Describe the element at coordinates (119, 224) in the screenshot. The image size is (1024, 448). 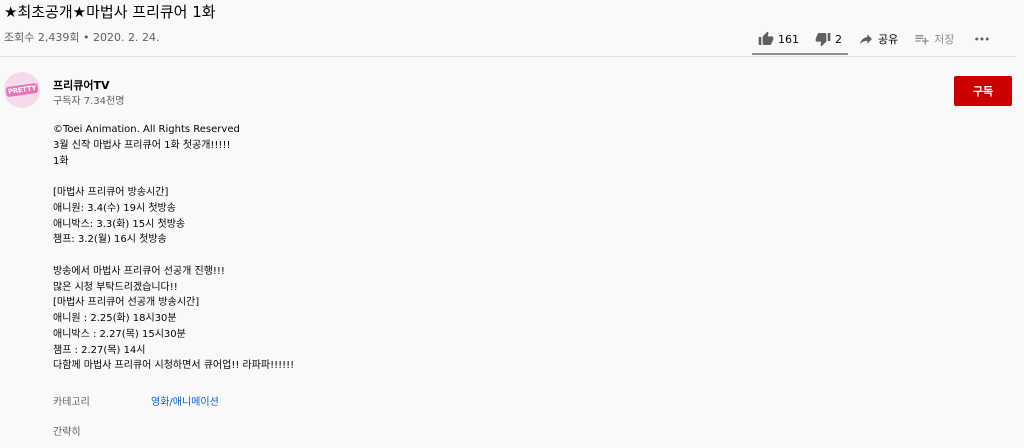
I see `description-line: 애니박스: 3.3(화) 15시 첫방송` at that location.